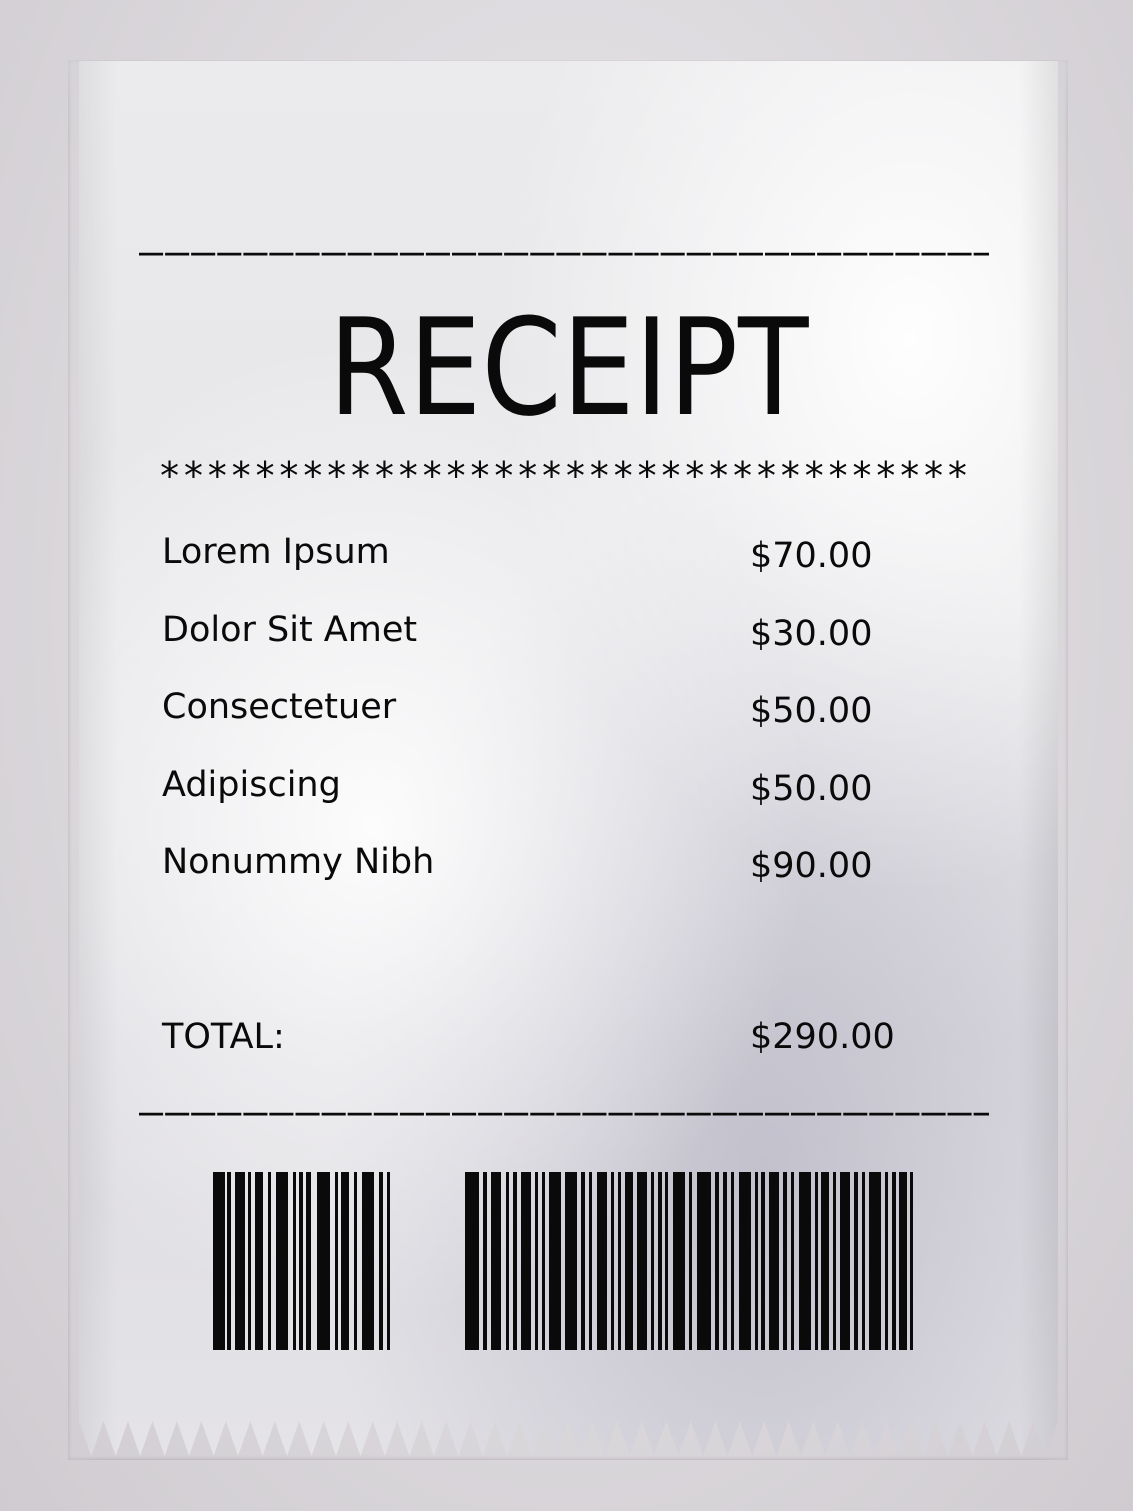 This screenshot has width=1133, height=1511. Describe the element at coordinates (552, 566) in the screenshot. I see `line-item: Lorem Ipsum $70.00` at that location.